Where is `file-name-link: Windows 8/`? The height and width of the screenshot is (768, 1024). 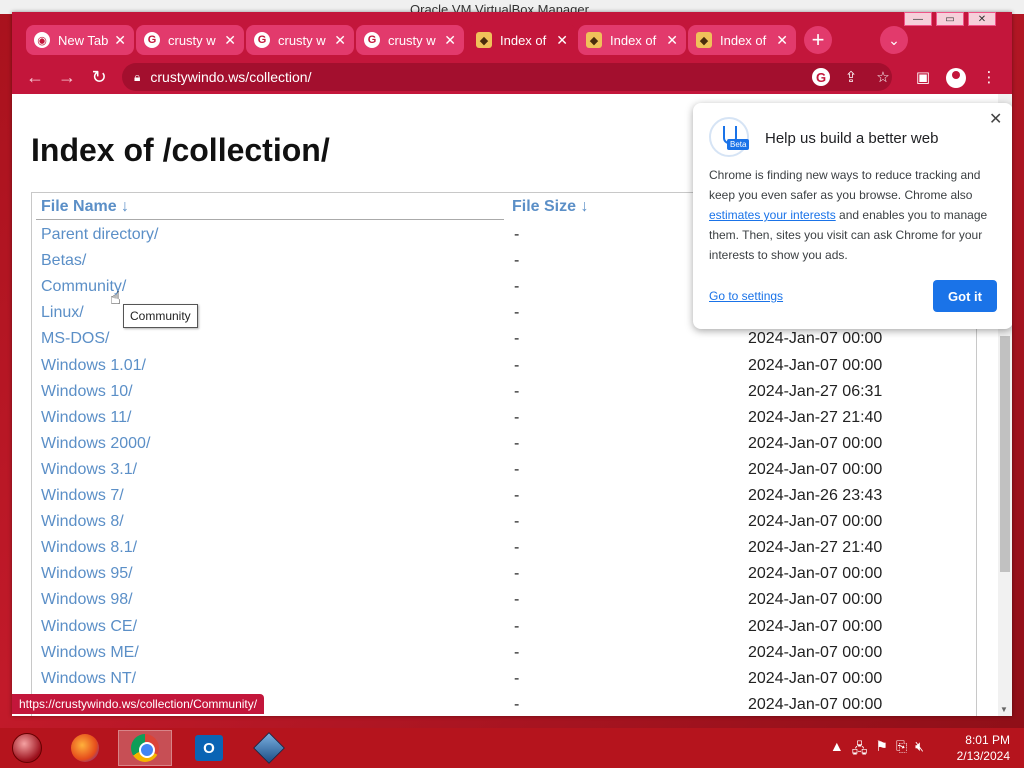 file-name-link: Windows 8/ is located at coordinates (82, 522).